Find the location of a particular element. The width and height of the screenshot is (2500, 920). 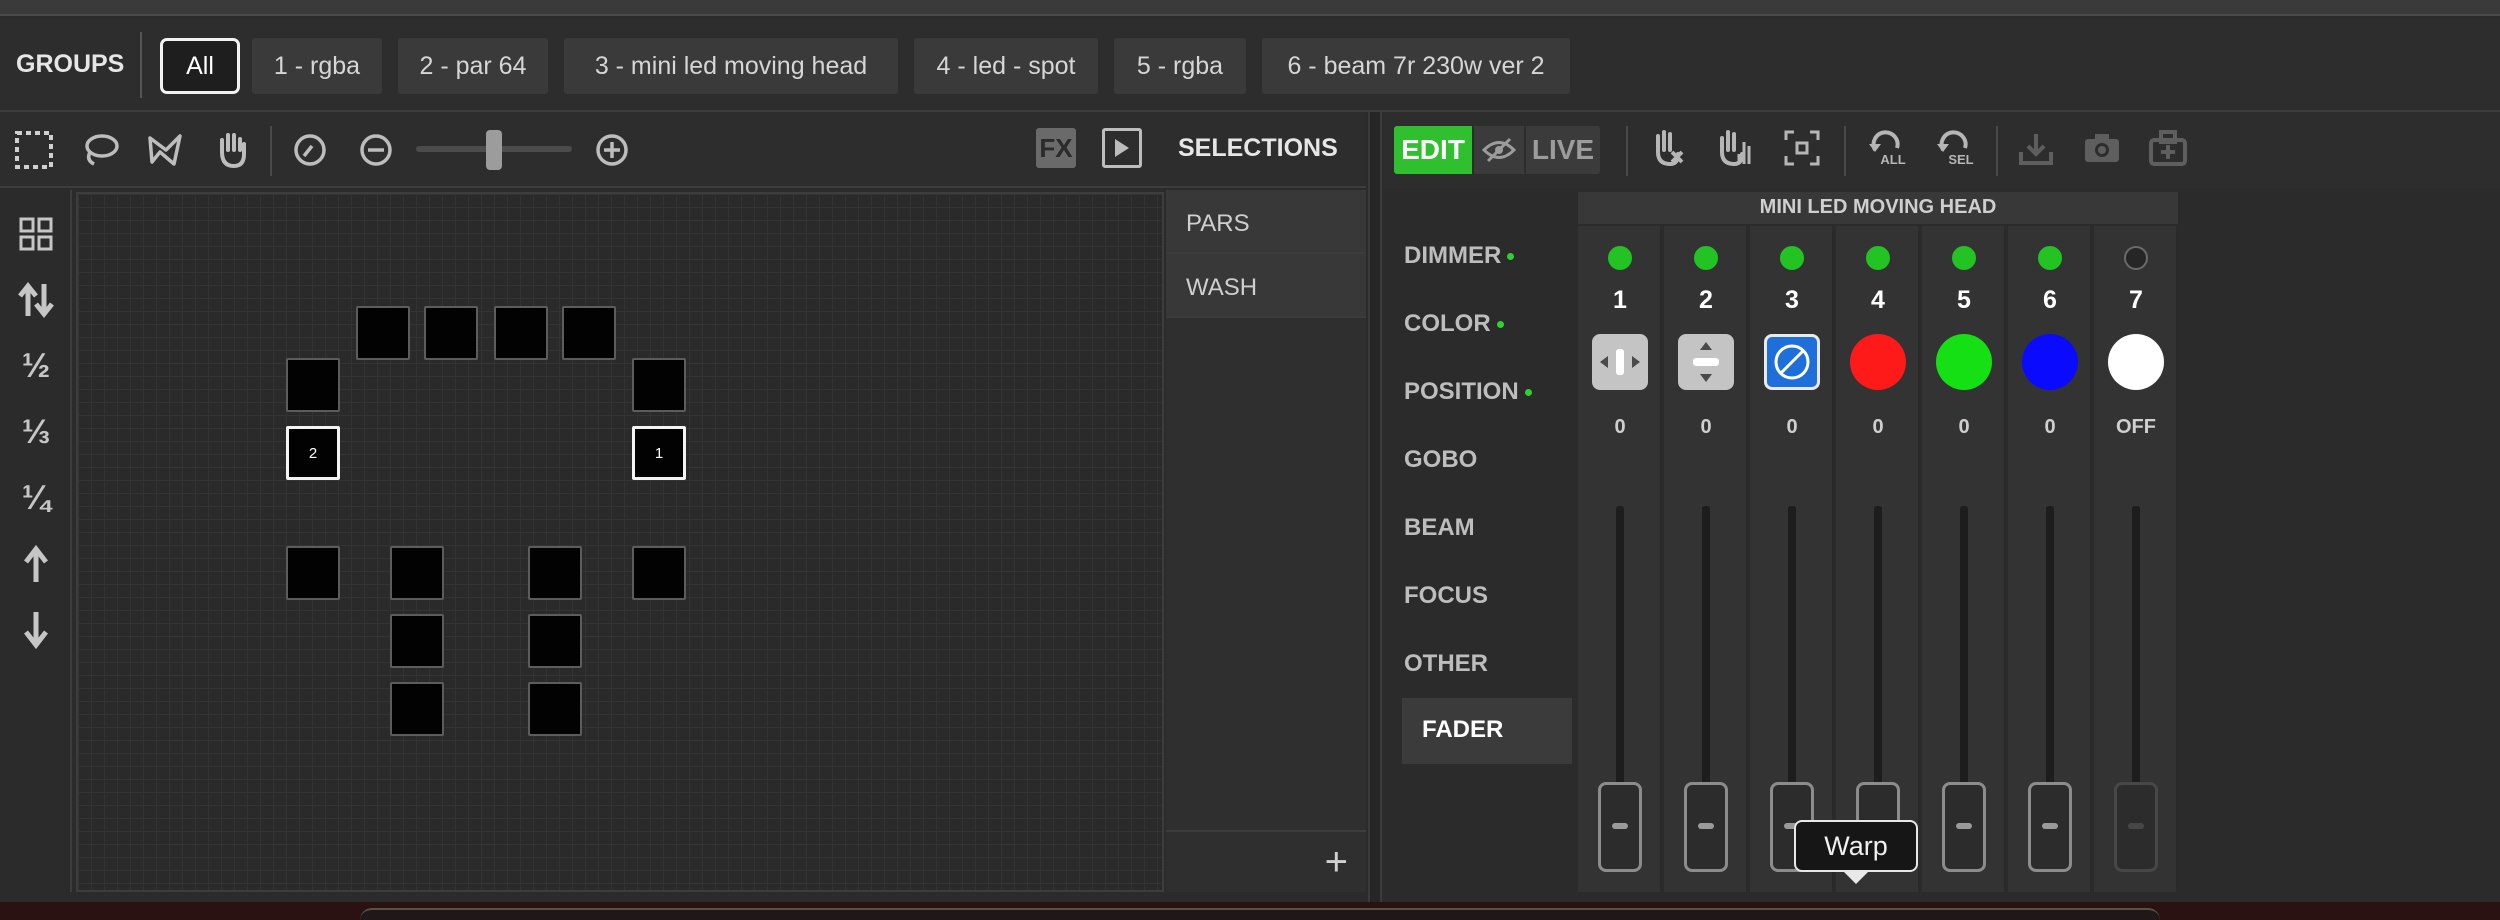

category-label: GOBO is located at coordinates (1441, 459).